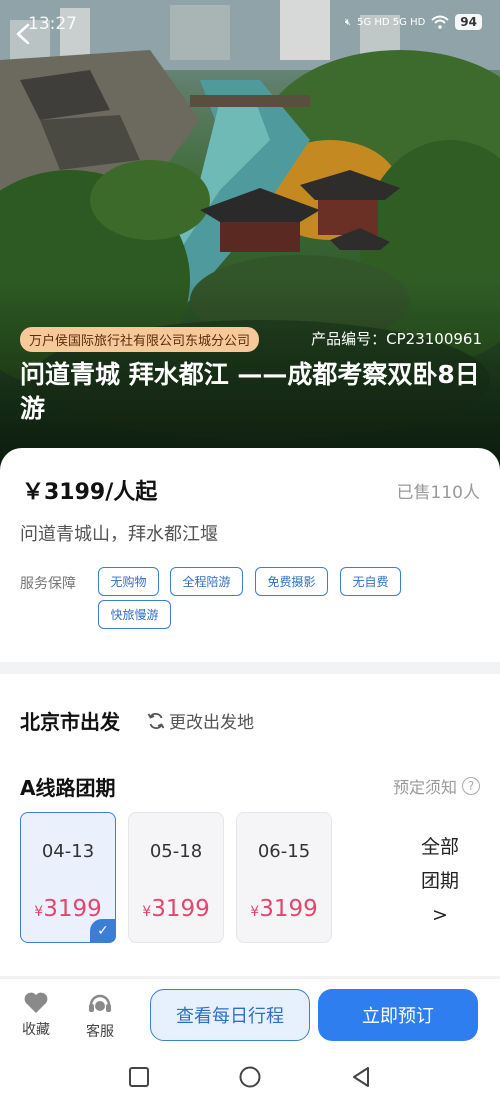  I want to click on tag-free-photo: 免费摄影, so click(291, 581).